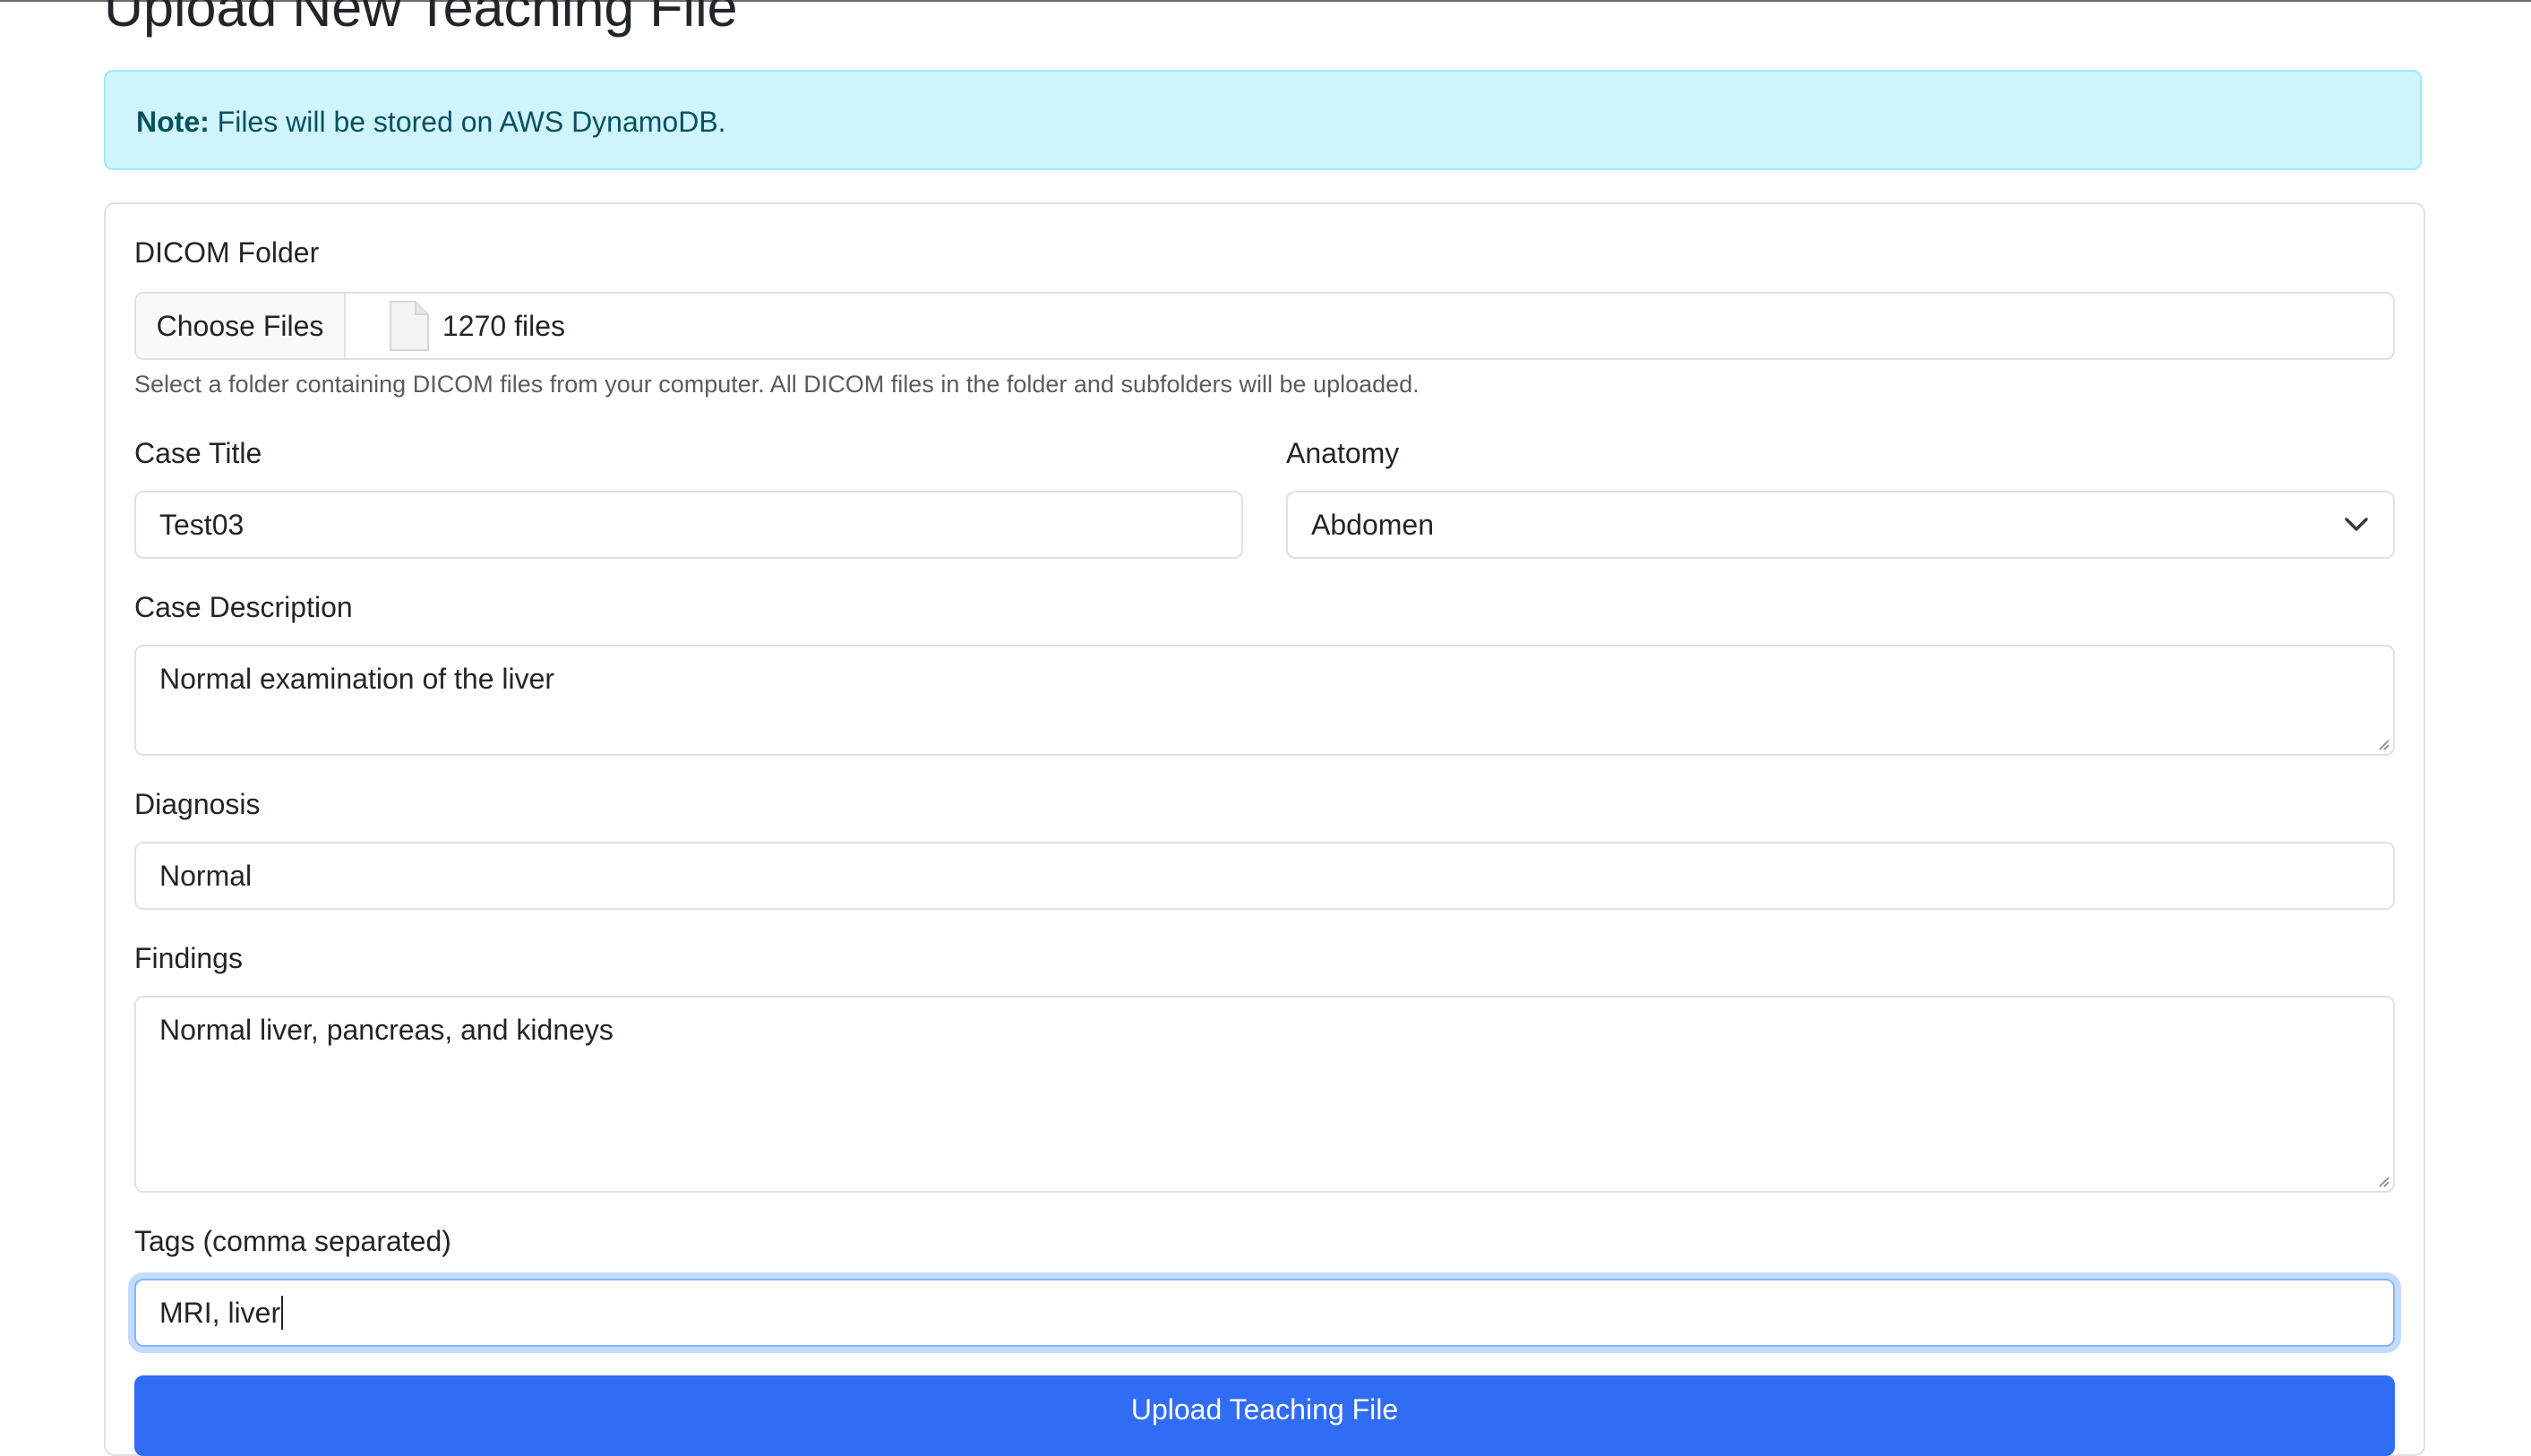 This screenshot has width=2531, height=1456. Describe the element at coordinates (410, 326) in the screenshot. I see `file-icon` at that location.